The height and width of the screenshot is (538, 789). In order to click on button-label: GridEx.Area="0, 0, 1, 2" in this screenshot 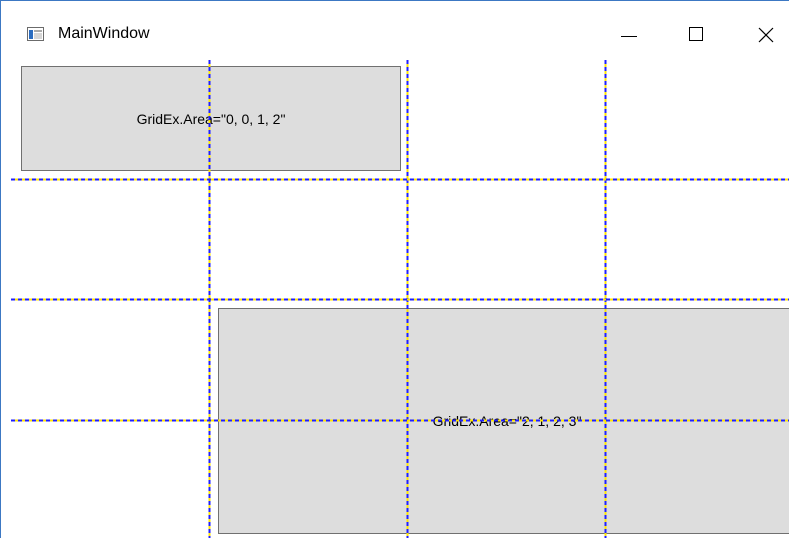, I will do `click(211, 118)`.